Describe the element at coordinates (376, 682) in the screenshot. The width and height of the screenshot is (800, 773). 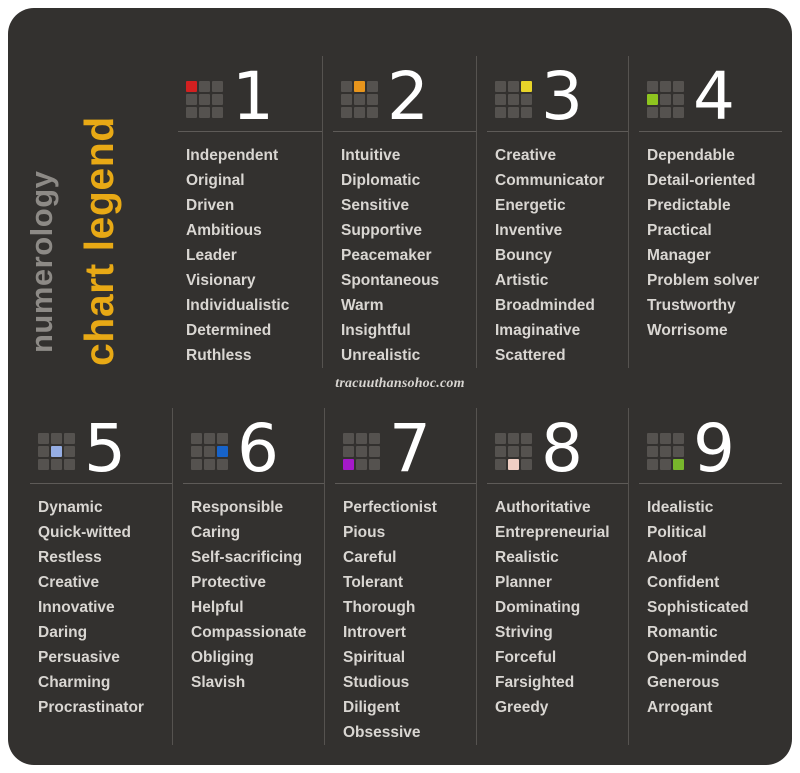
I see `trait-item: Studious` at that location.